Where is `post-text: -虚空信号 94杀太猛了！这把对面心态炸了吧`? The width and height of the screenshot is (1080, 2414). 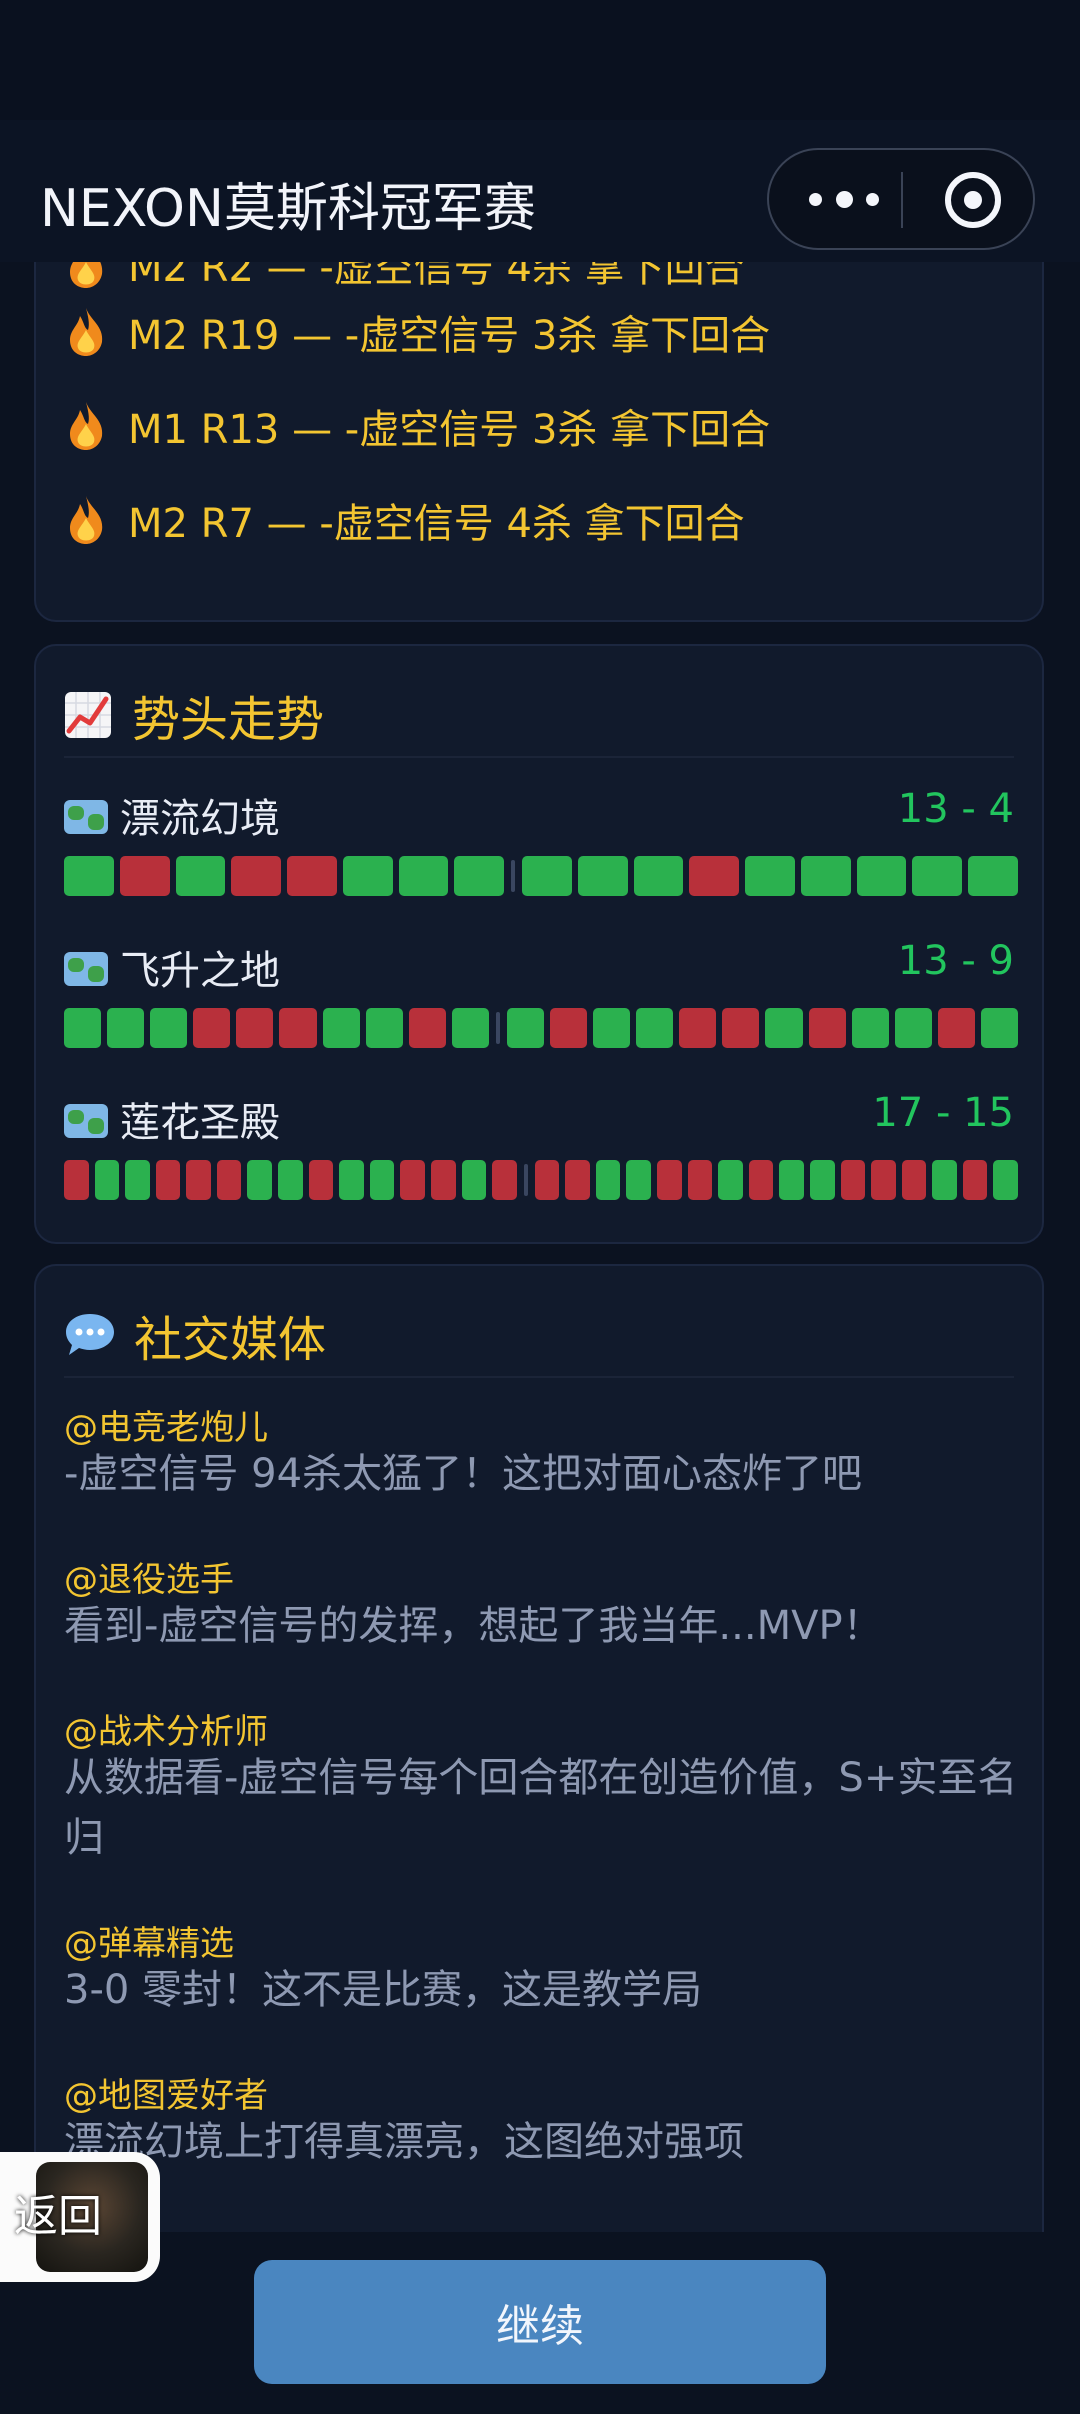
post-text: -虚空信号 94杀太猛了！这把对面心态炸了吧 is located at coordinates (463, 1474).